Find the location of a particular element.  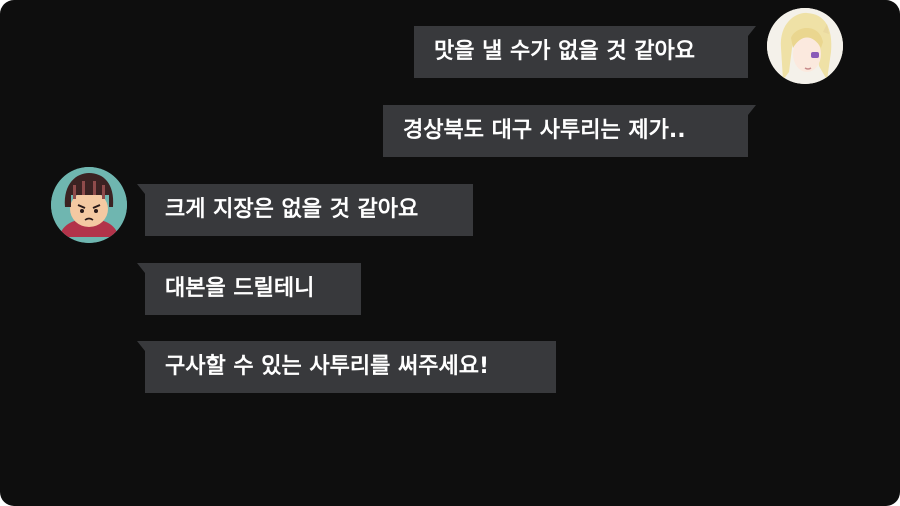

message-text: 대본을 드릴테니 is located at coordinates (240, 288).